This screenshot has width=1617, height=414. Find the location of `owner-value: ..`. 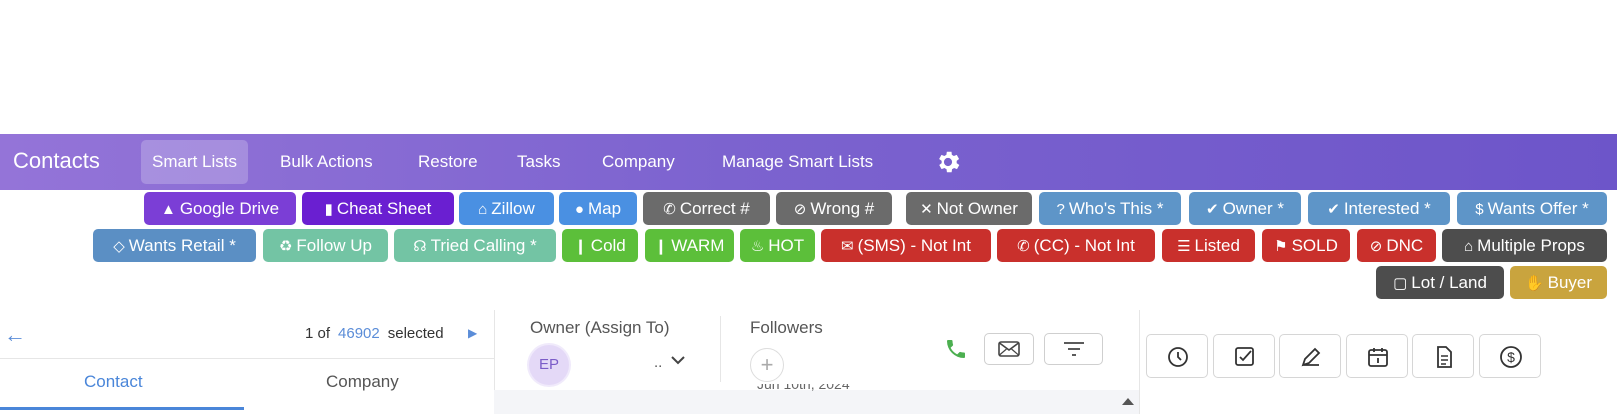

owner-value: .. is located at coordinates (658, 362).